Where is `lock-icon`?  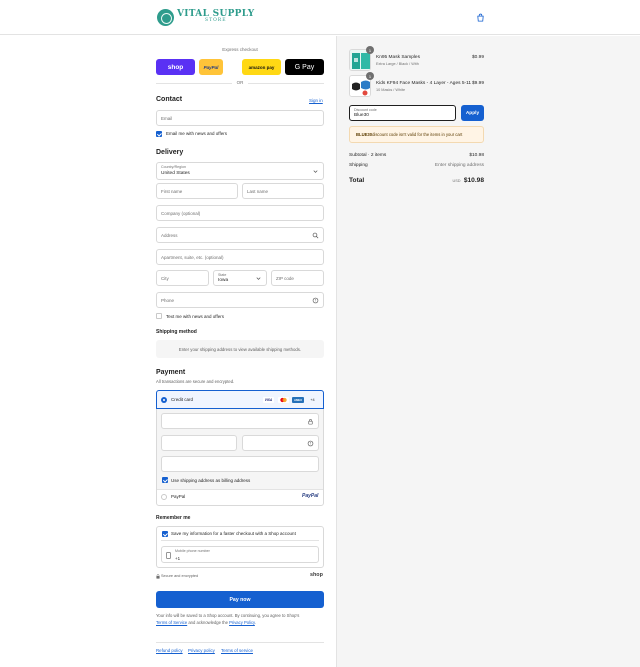 lock-icon is located at coordinates (158, 576).